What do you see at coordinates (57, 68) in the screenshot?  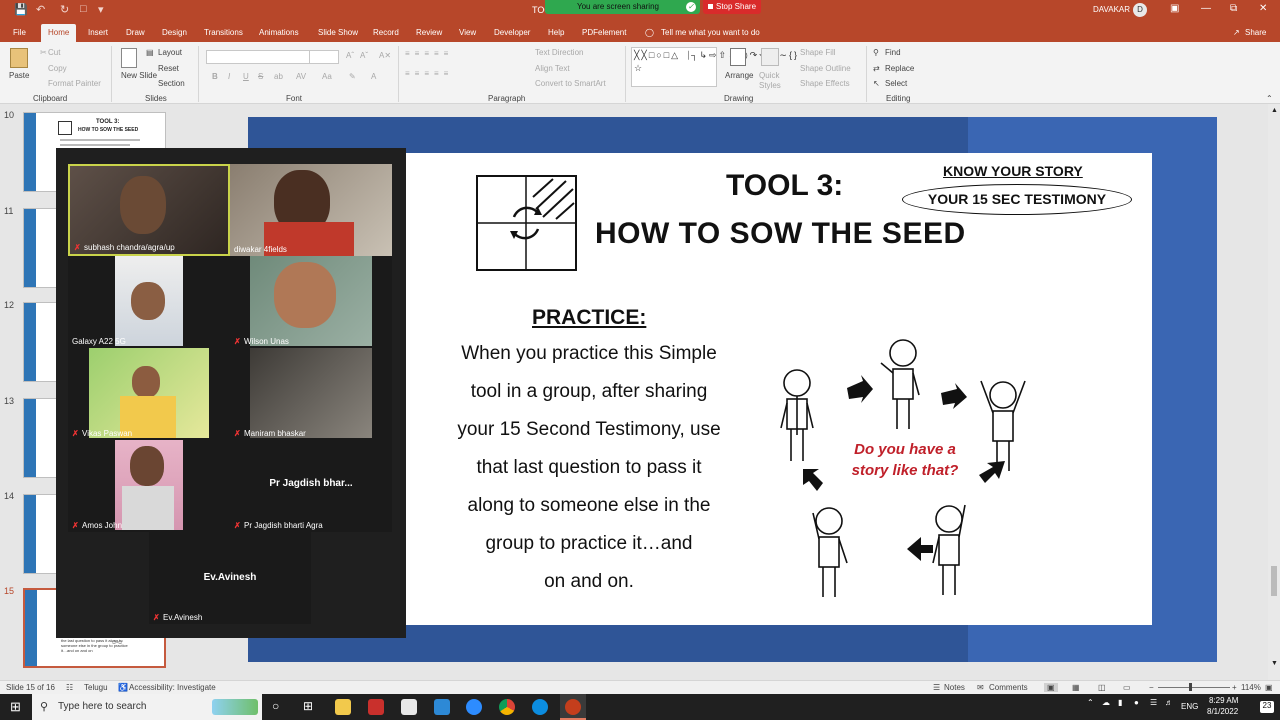 I see `copy-button: Copy` at bounding box center [57, 68].